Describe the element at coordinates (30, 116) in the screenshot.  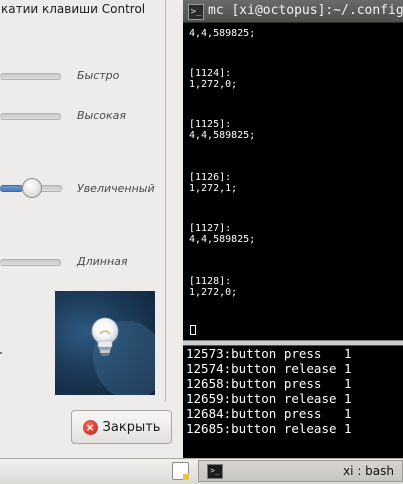
I see `sensitivity-slider` at that location.